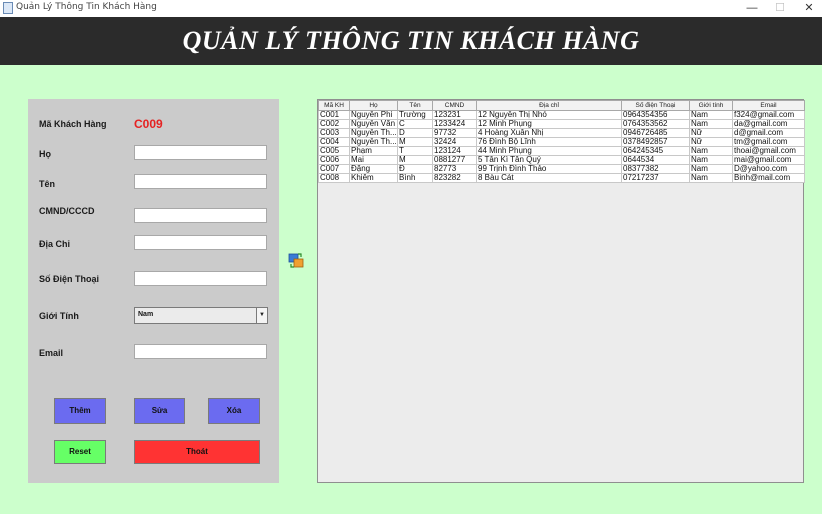  Describe the element at coordinates (768, 133) in the screenshot. I see `table-cell: d@gmail.com` at that location.